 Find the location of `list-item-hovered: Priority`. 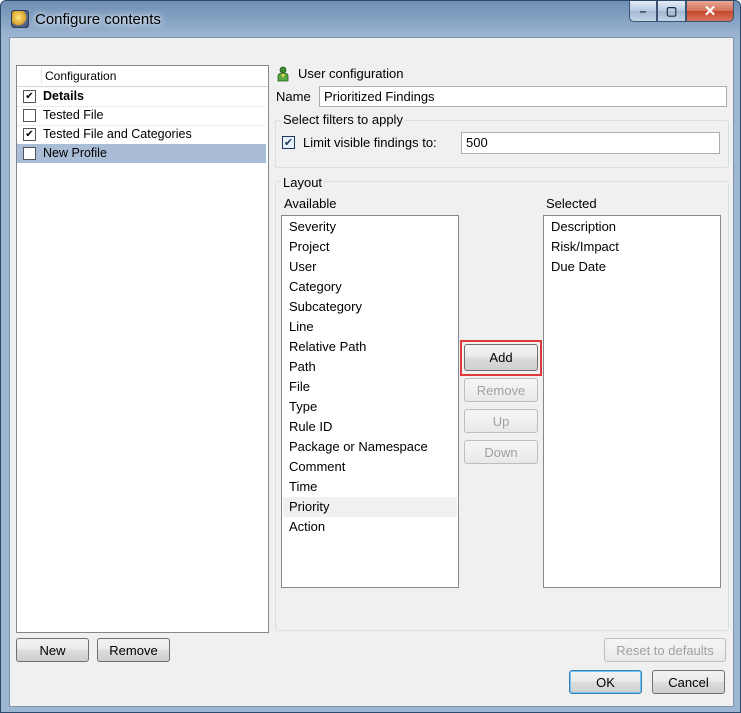

list-item-hovered: Priority is located at coordinates (370, 507).